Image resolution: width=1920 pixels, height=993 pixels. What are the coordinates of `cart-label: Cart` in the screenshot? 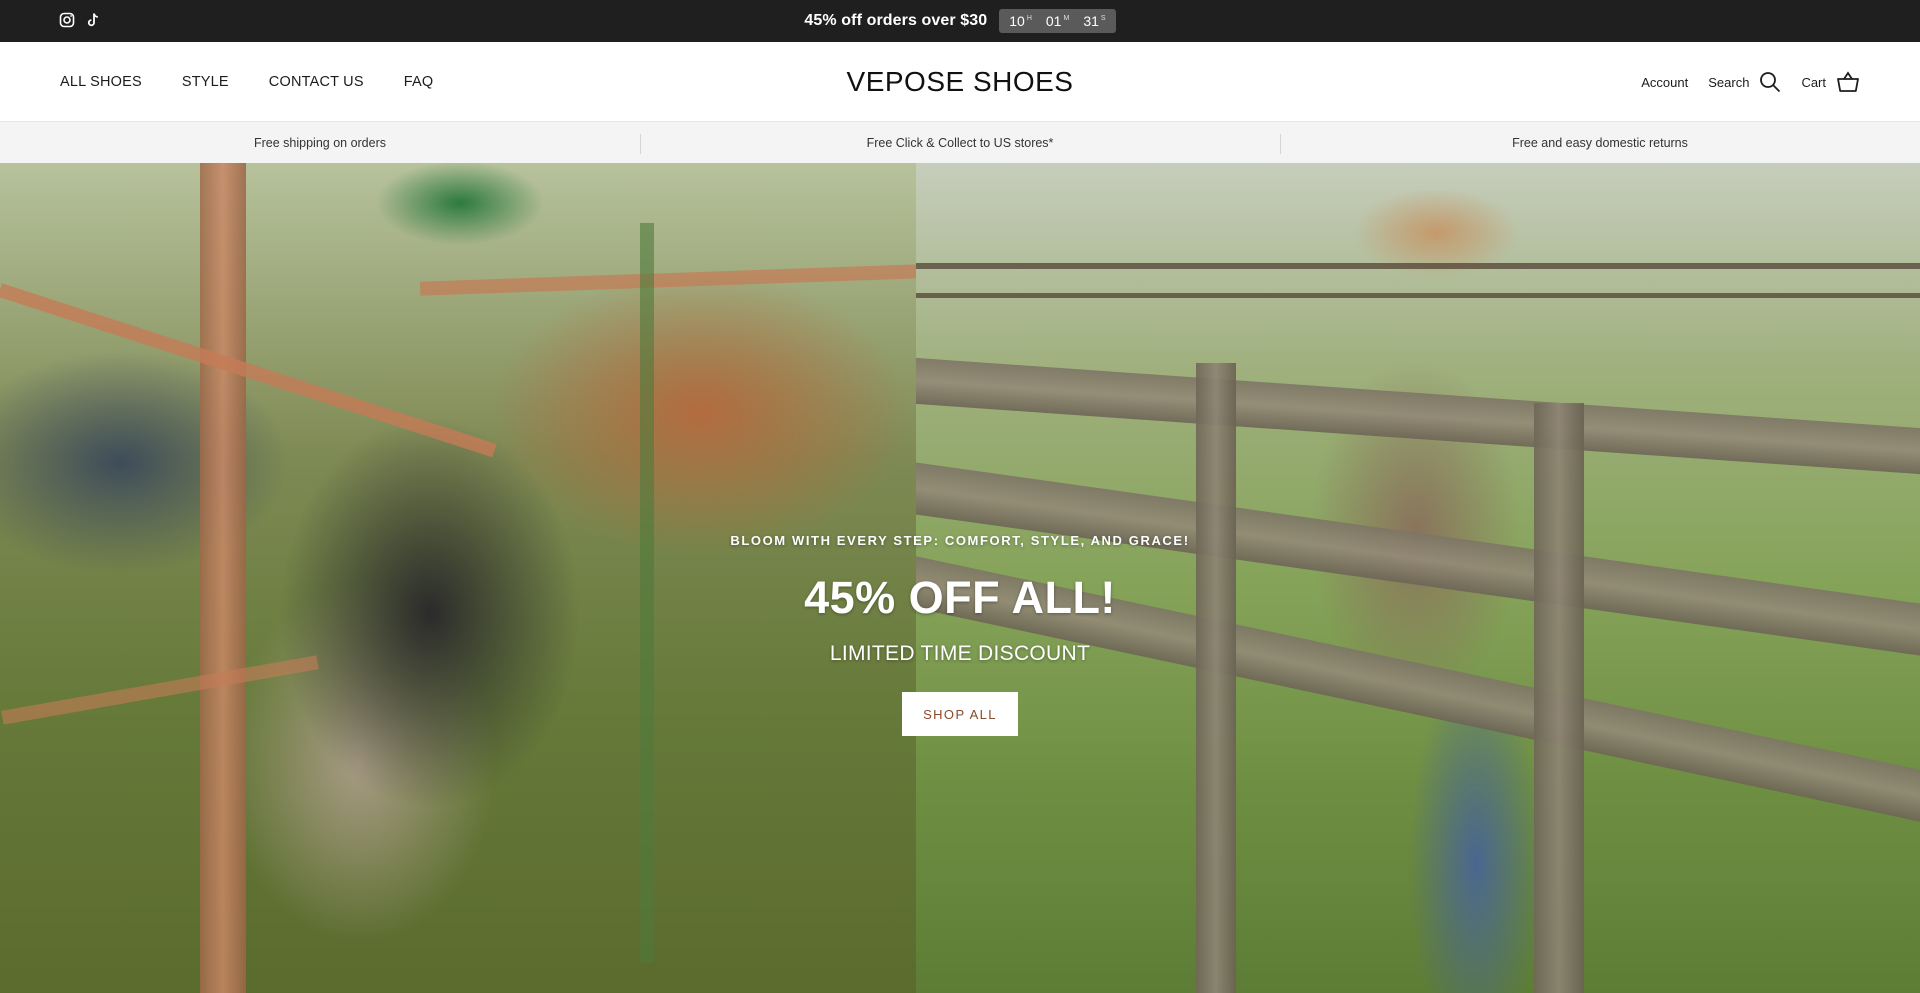 It's located at (1813, 82).